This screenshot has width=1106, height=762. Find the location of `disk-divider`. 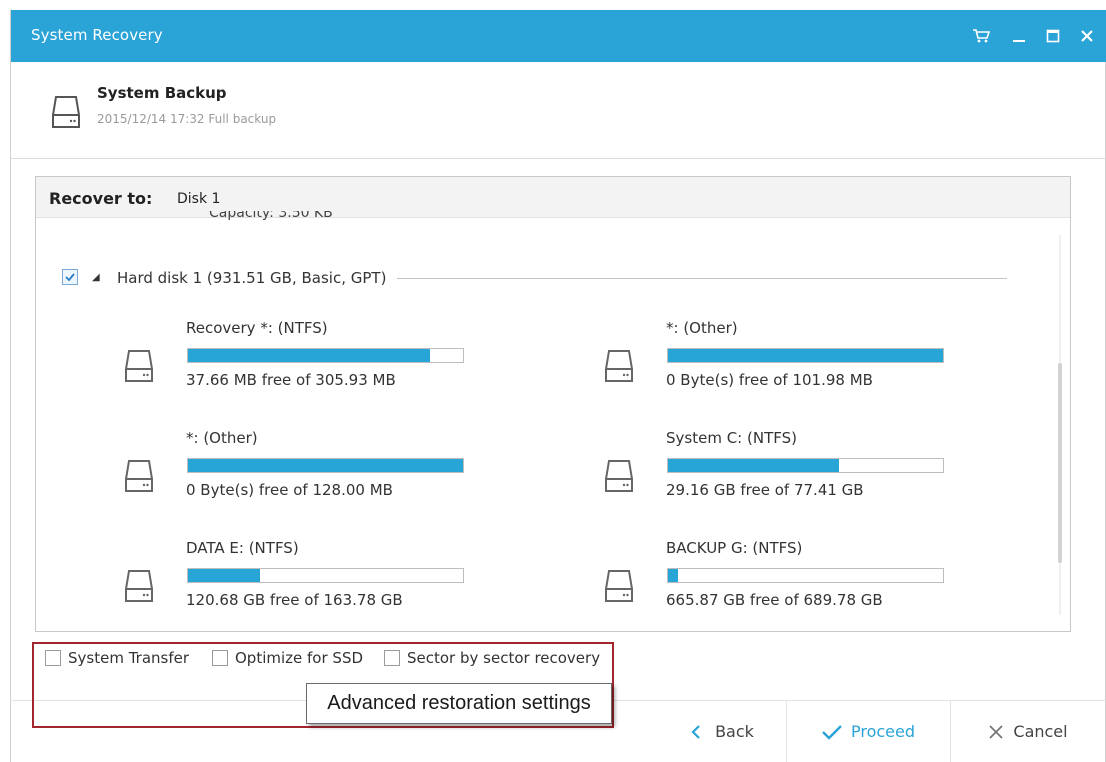

disk-divider is located at coordinates (702, 278).